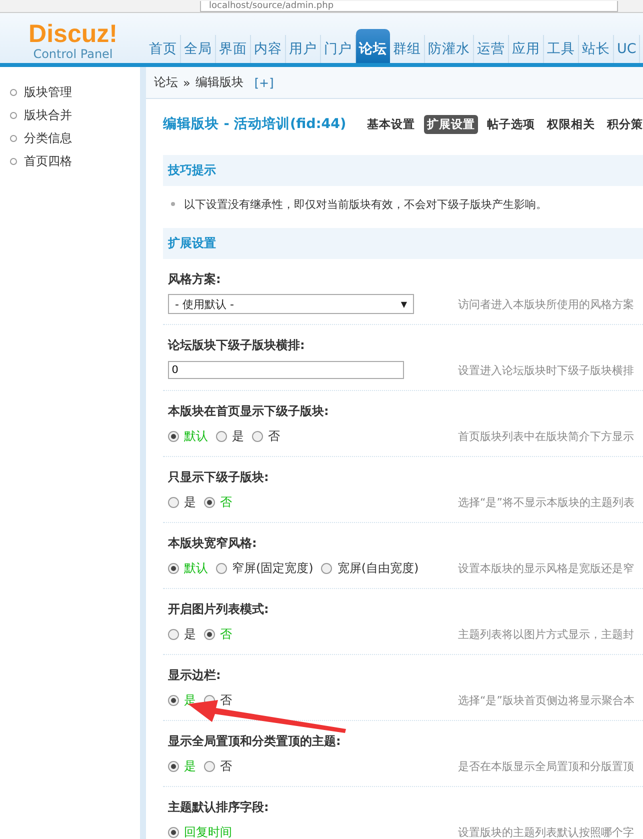 The width and height of the screenshot is (643, 839). What do you see at coordinates (163, 49) in the screenshot?
I see `nav-tab: 首页` at bounding box center [163, 49].